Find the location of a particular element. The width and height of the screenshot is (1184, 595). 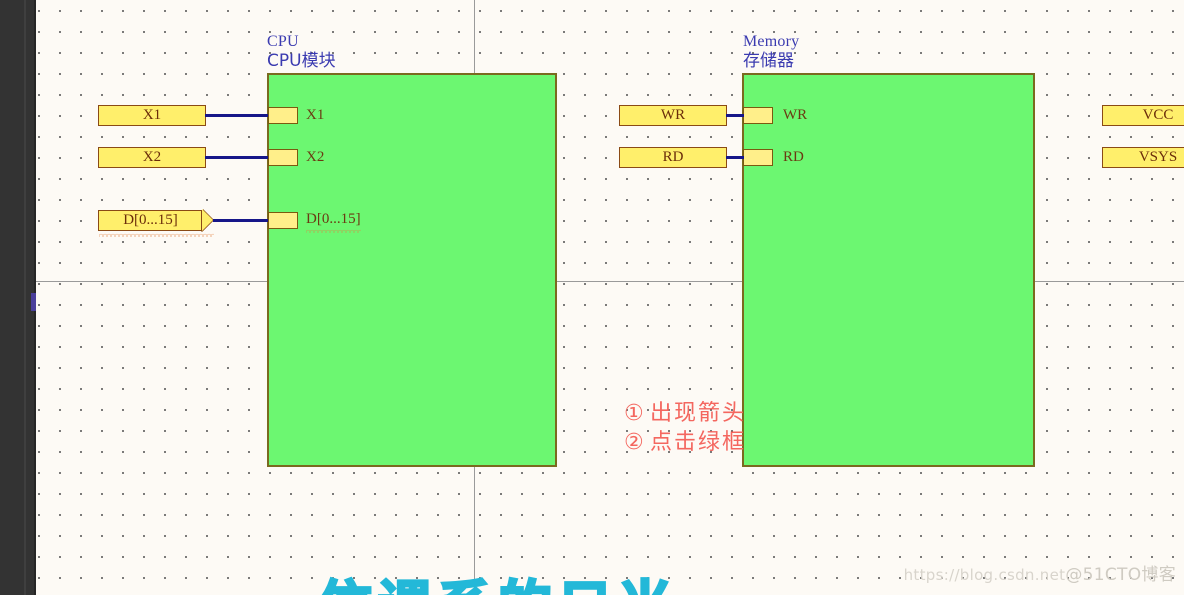

pin-stub-wr is located at coordinates (758, 115).